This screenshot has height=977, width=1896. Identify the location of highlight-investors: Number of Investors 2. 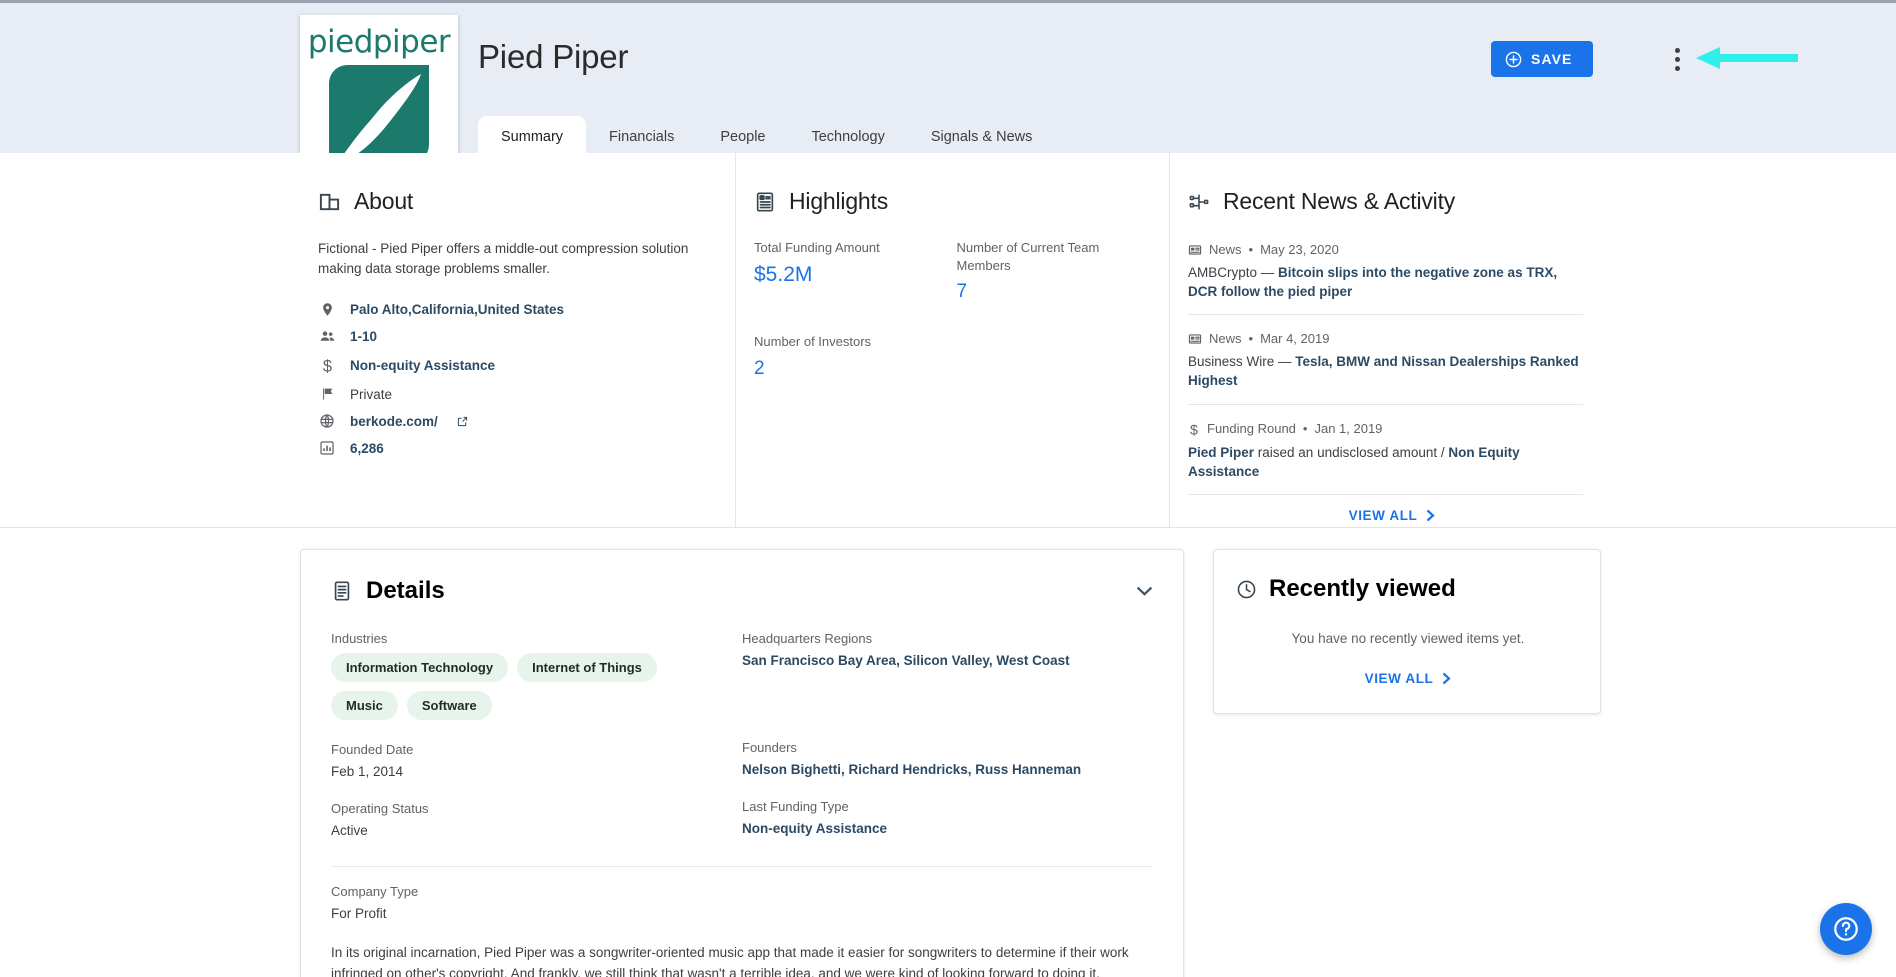
(855, 356).